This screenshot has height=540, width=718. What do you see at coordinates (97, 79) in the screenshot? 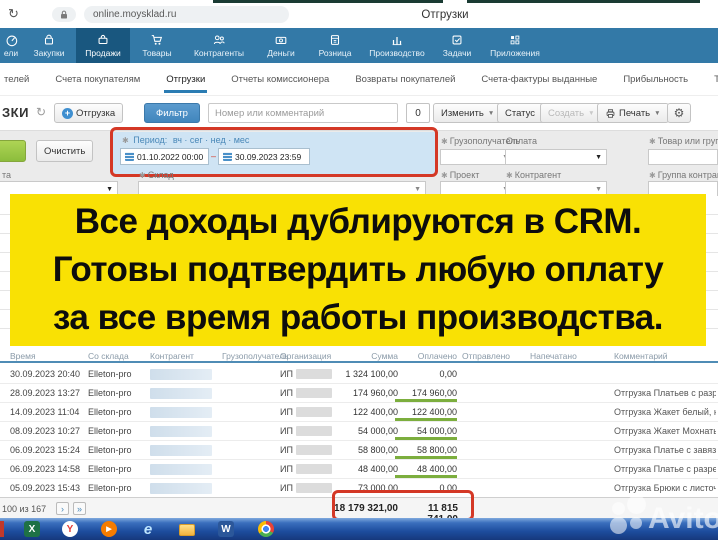
I see `tab-item: Счета покупателям` at bounding box center [97, 79].